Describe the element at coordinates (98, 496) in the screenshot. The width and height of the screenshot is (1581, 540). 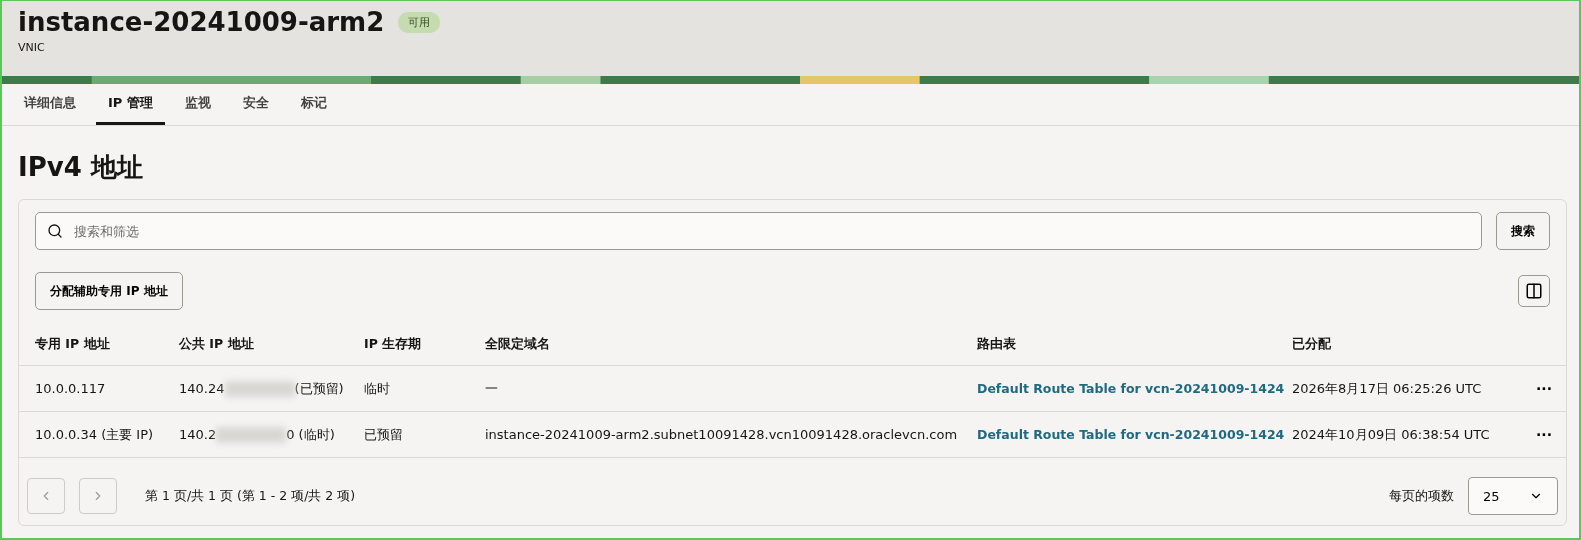
I see `next-page-button` at that location.